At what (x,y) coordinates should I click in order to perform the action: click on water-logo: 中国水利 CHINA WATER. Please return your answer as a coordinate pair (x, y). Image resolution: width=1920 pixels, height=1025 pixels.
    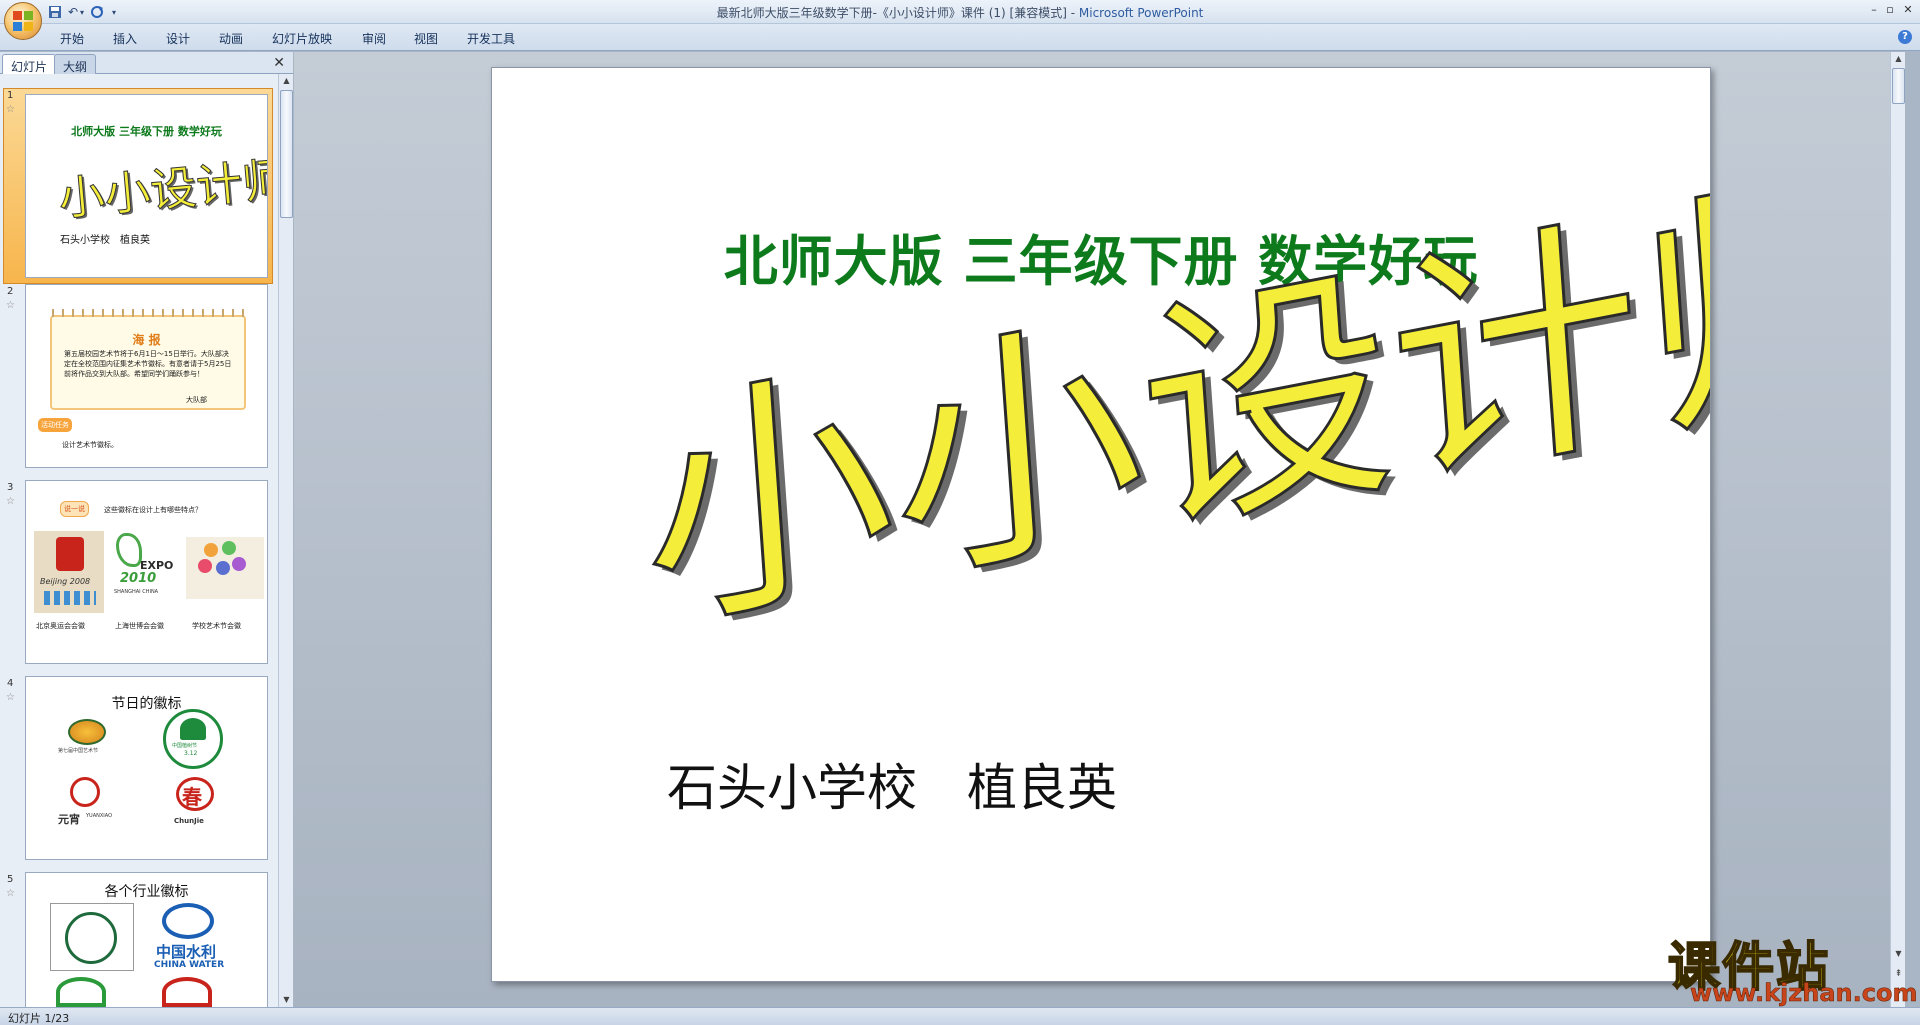
    Looking at the image, I should click on (190, 938).